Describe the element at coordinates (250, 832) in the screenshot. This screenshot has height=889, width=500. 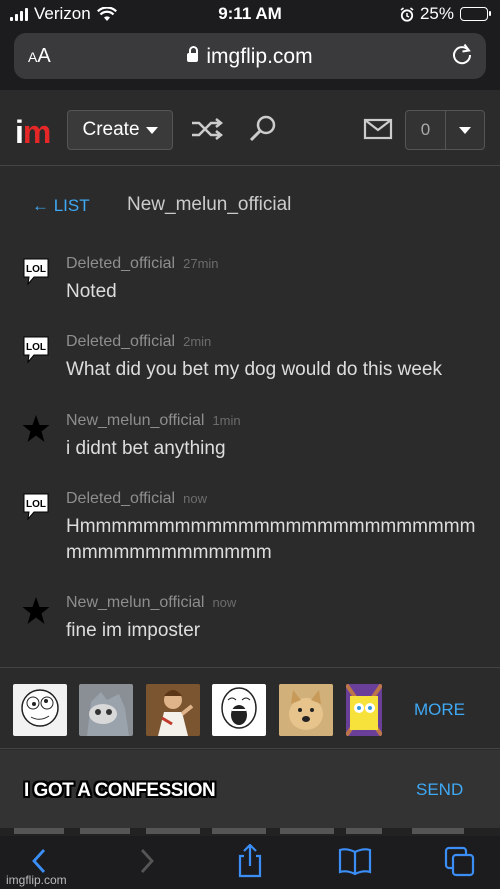
I see `scroll-content-strip` at that location.